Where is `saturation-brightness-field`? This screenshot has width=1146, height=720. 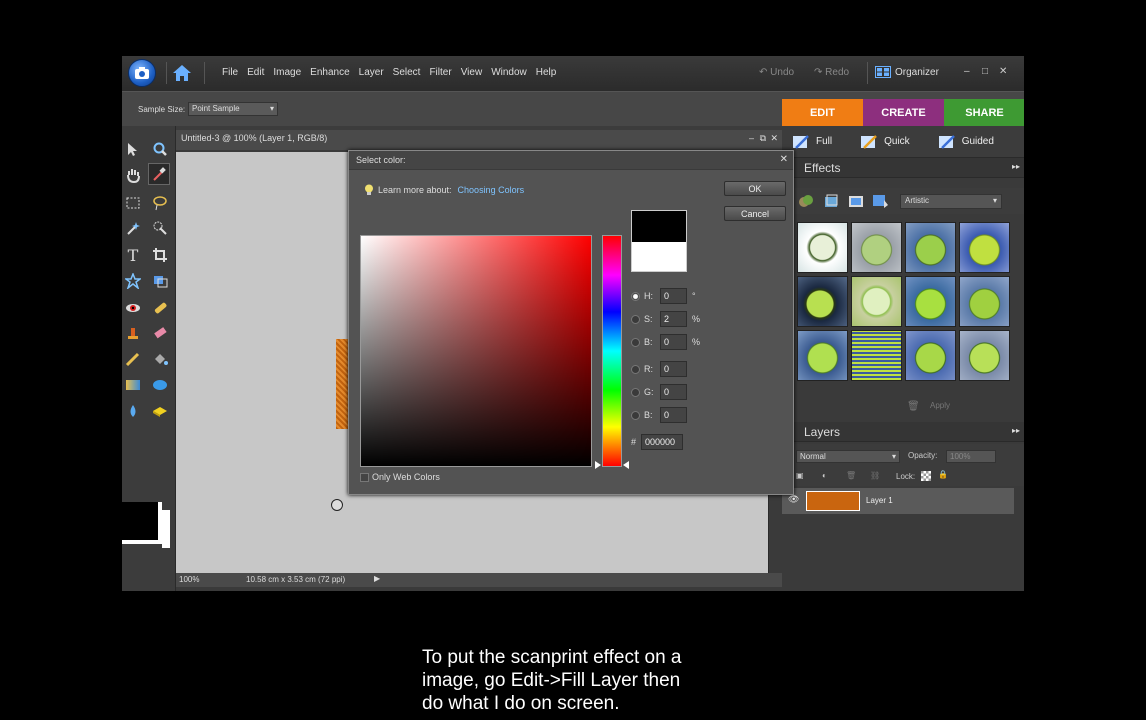
saturation-brightness-field is located at coordinates (476, 351).